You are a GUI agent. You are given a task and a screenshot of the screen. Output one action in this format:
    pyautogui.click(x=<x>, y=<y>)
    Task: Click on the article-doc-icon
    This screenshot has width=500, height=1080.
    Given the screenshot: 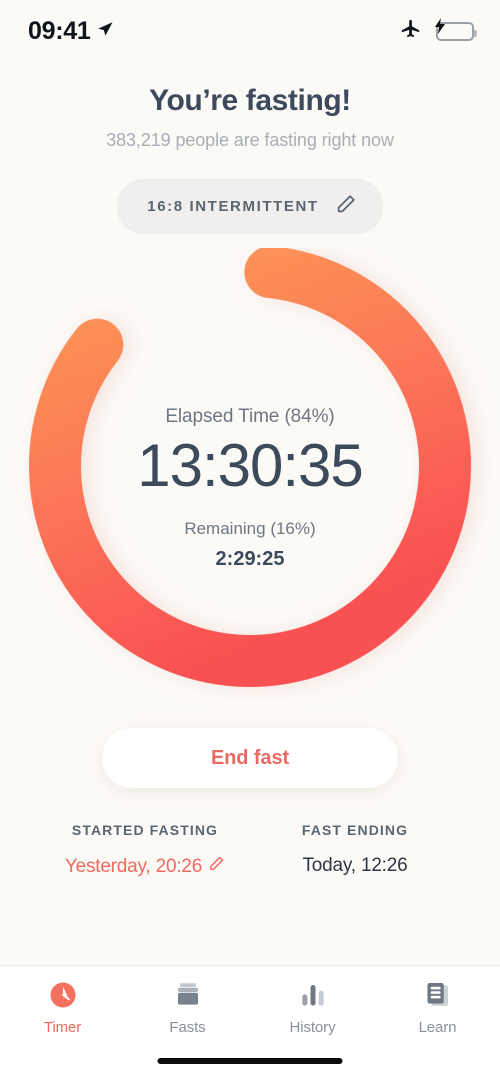 What is the action you would take?
    pyautogui.click(x=438, y=995)
    